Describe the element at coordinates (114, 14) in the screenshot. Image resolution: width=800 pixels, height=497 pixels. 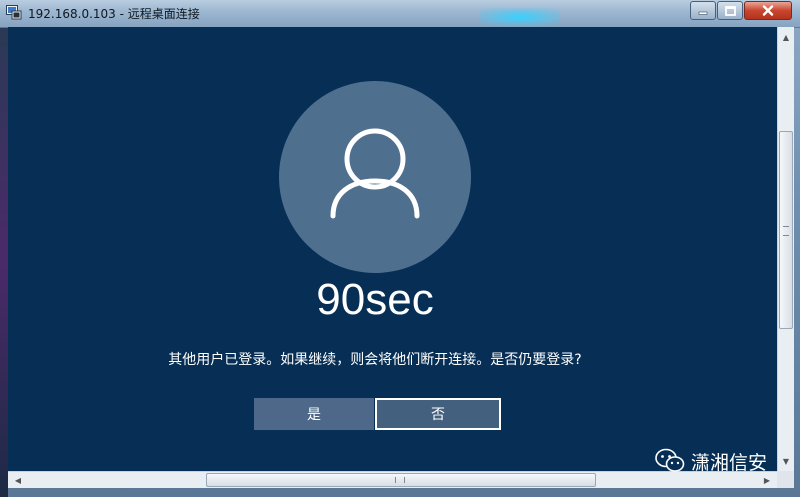
I see `window-title: 192.168.0.103 - 远程桌面连接` at that location.